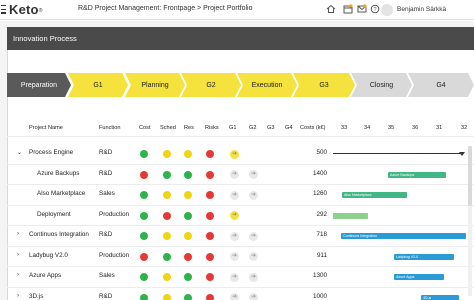  I want to click on collapse-toggle: ⌄, so click(19, 152).